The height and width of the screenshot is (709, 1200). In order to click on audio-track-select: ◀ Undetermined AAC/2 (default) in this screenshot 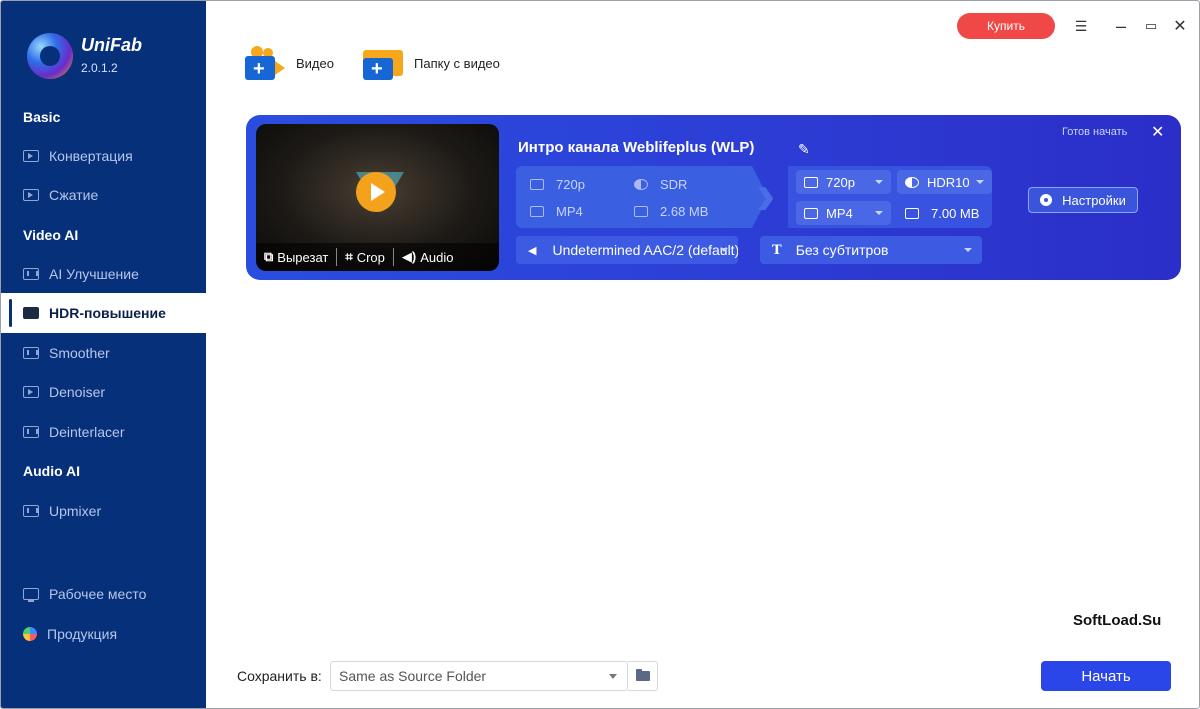, I will do `click(627, 250)`.